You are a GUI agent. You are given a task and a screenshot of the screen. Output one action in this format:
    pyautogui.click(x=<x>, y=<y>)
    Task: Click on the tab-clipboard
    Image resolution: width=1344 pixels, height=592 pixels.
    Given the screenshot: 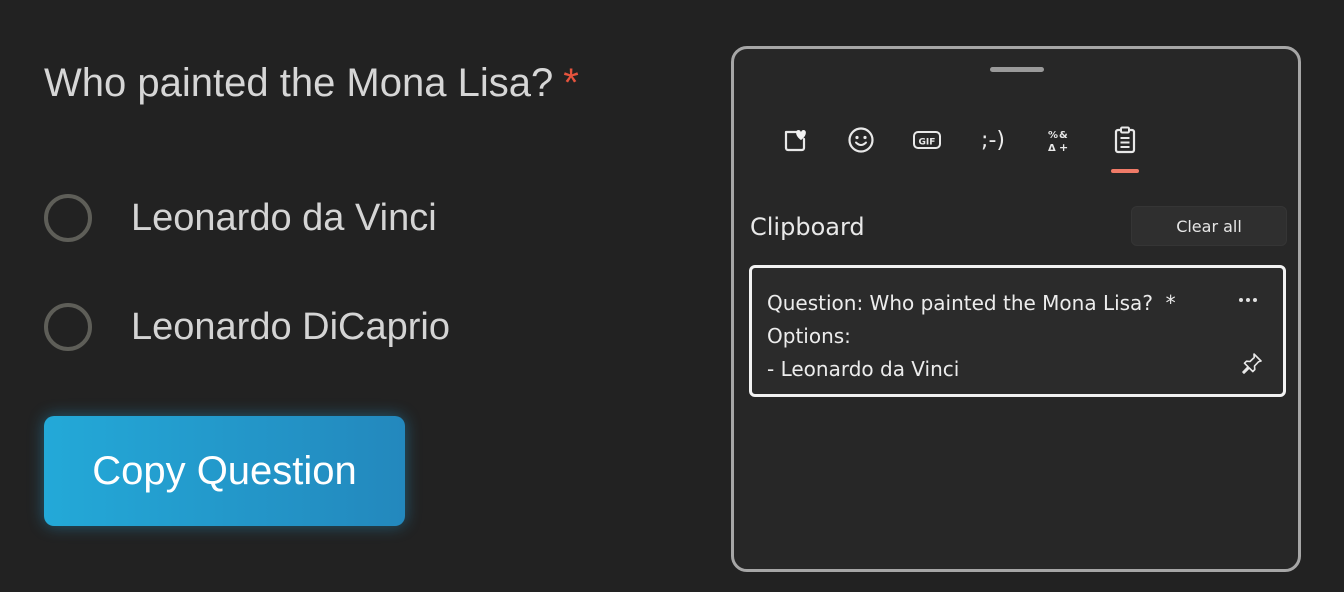 What is the action you would take?
    pyautogui.click(x=1125, y=146)
    